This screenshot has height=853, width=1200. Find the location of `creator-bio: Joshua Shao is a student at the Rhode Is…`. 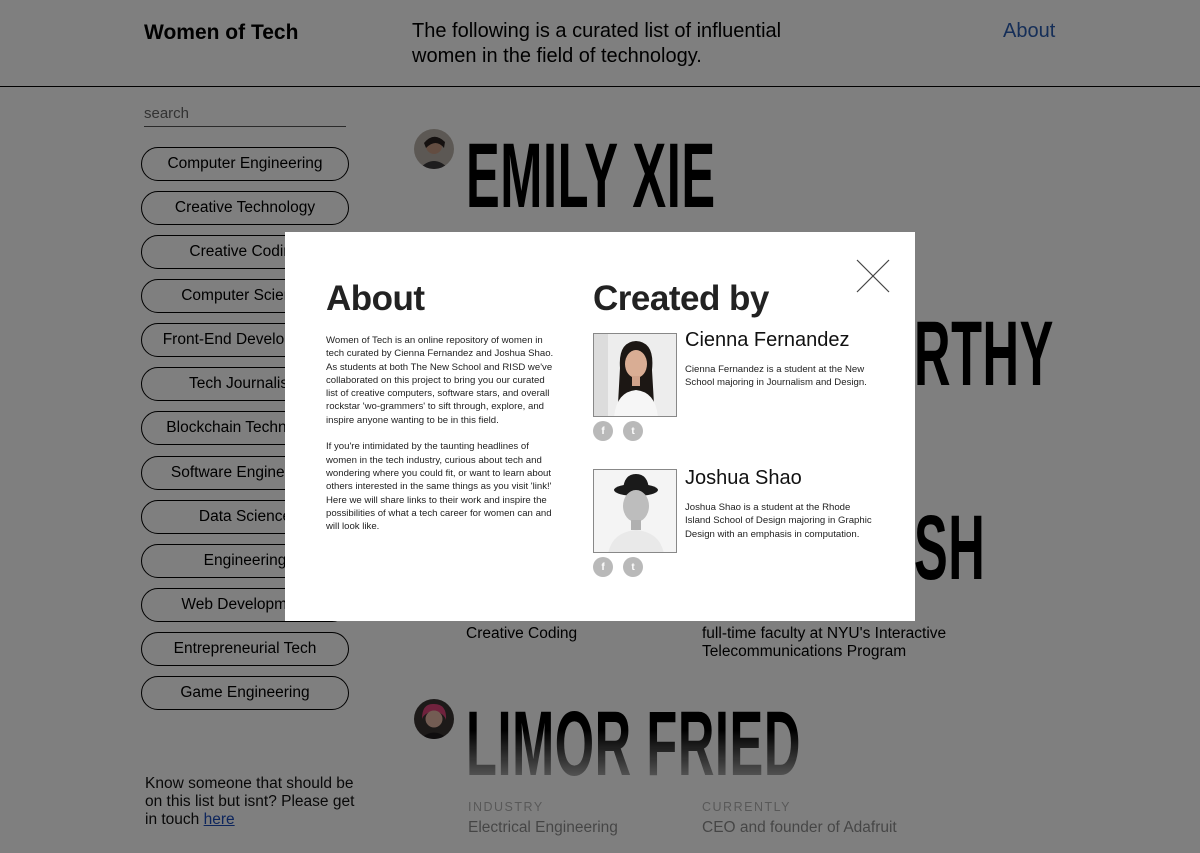

creator-bio: Joshua Shao is a student at the Rhode Is… is located at coordinates (778, 521).